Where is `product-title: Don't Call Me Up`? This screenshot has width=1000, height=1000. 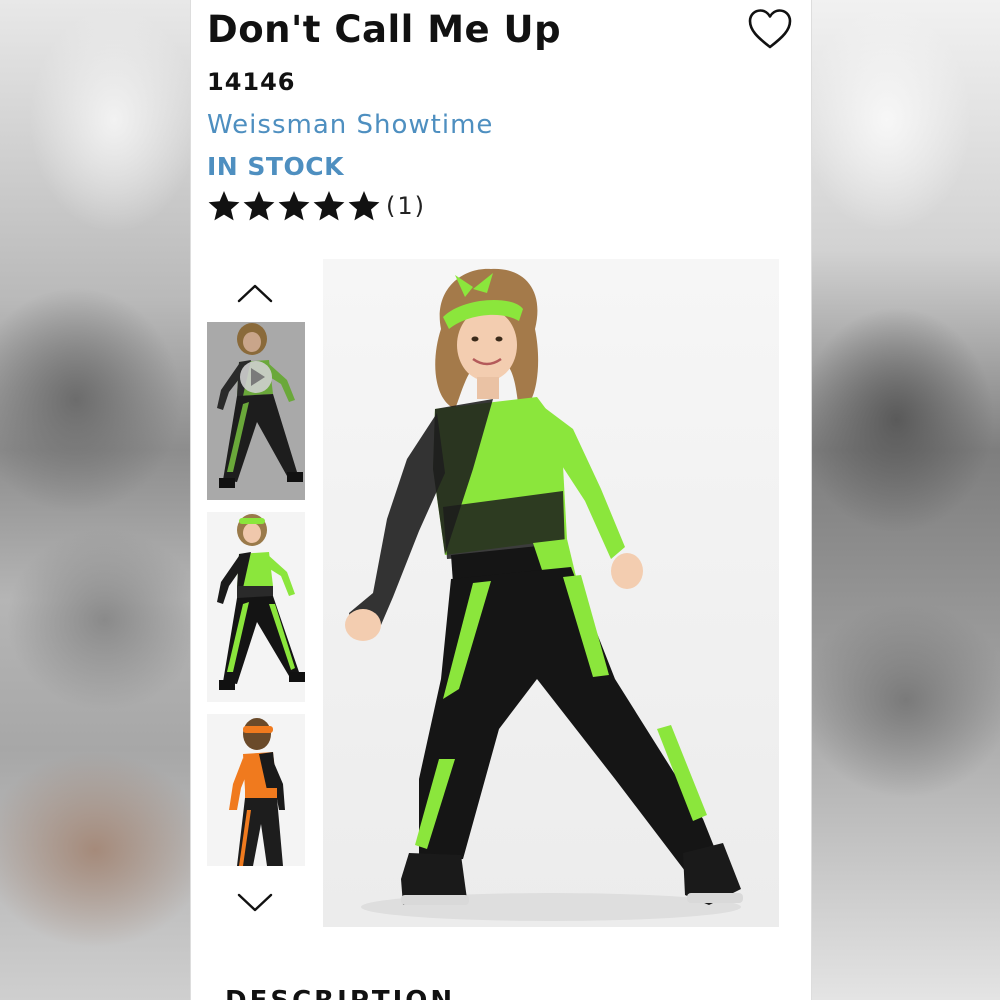
product-title: Don't Call Me Up is located at coordinates (384, 29).